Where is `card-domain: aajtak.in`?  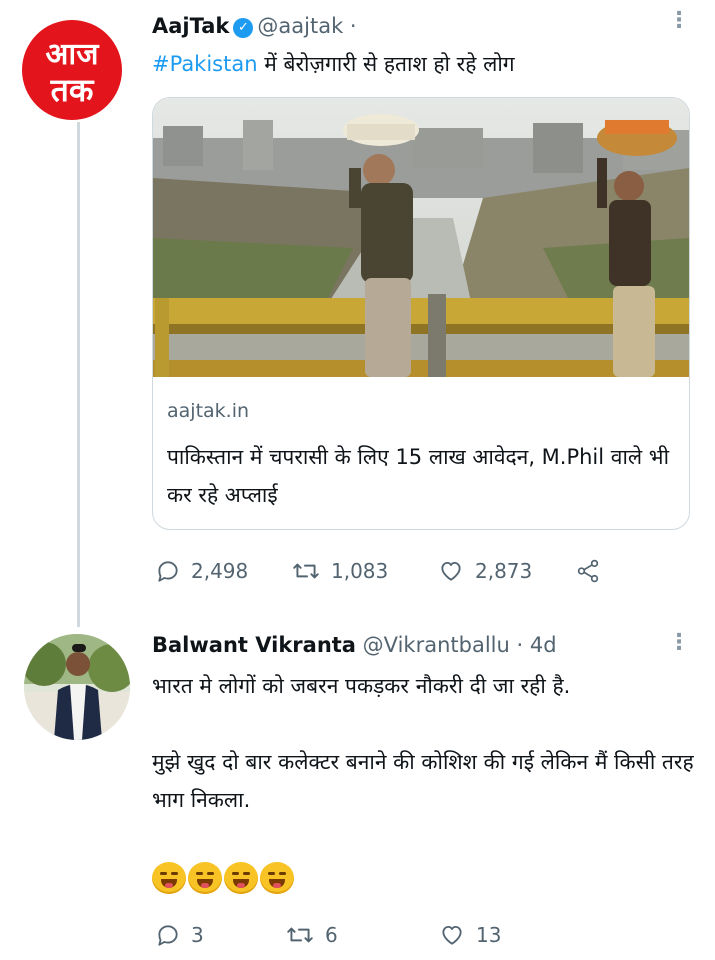
card-domain: aajtak.in is located at coordinates (208, 411).